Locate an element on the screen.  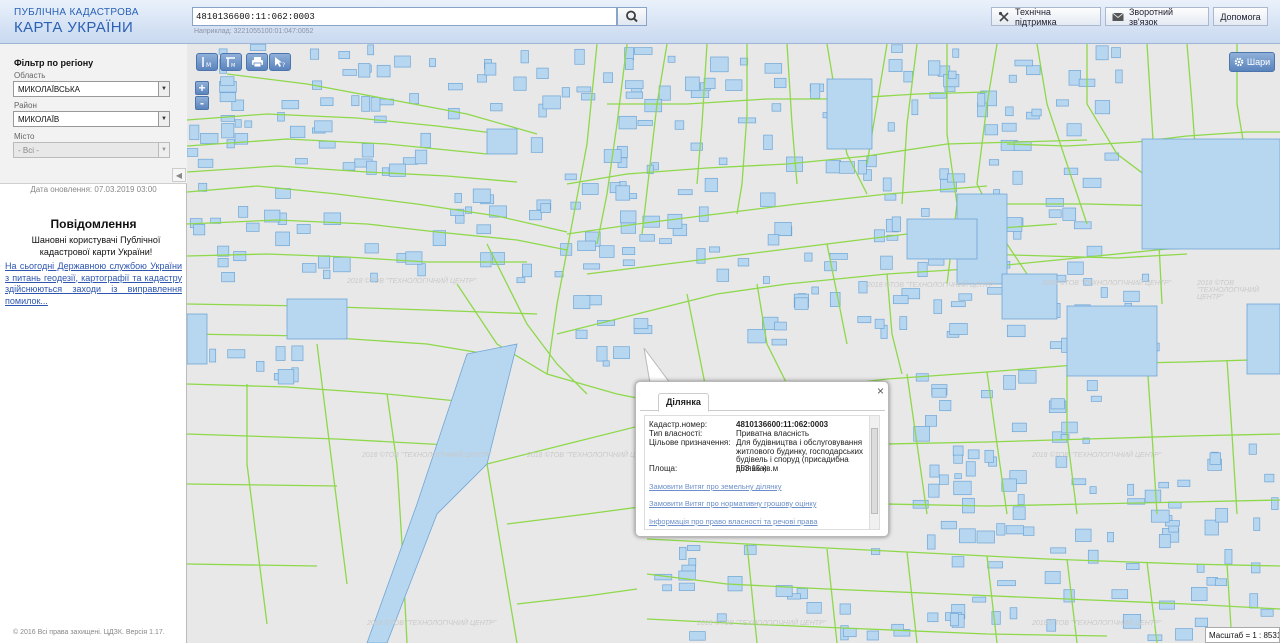
filter-title: Фільтр по регіону is located at coordinates (54, 63).